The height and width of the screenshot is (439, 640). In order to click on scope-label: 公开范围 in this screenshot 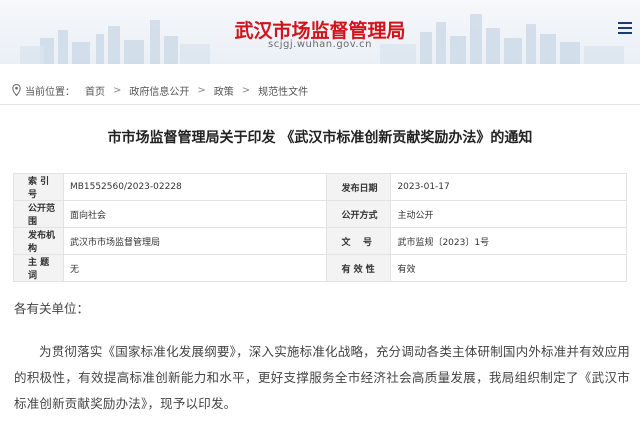, I will do `click(38, 214)`.